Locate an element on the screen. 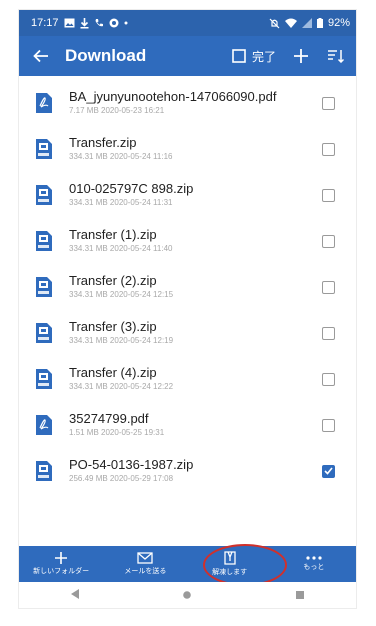  nav-back-button is located at coordinates (75, 595).